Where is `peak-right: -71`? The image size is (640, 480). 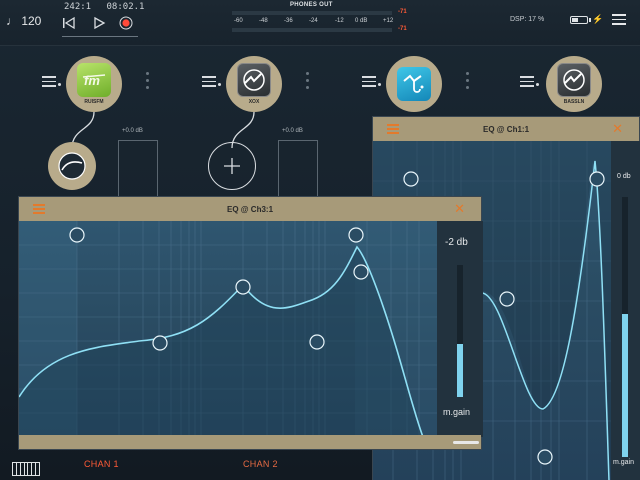 peak-right: -71 is located at coordinates (402, 29).